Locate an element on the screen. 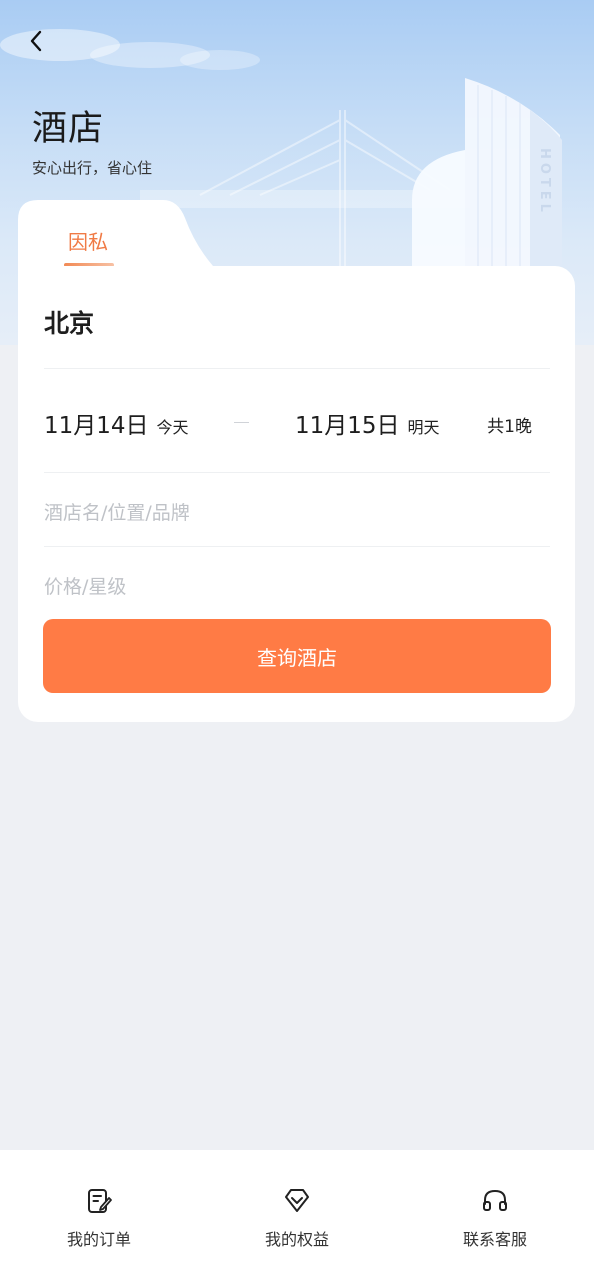 The height and width of the screenshot is (1280, 594). checkin-date-tag: 今天 is located at coordinates (172, 427).